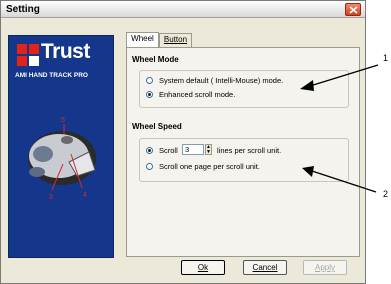 The image size is (391, 284). Describe the element at coordinates (386, 58) in the screenshot. I see `callout-number-1: 1` at that location.